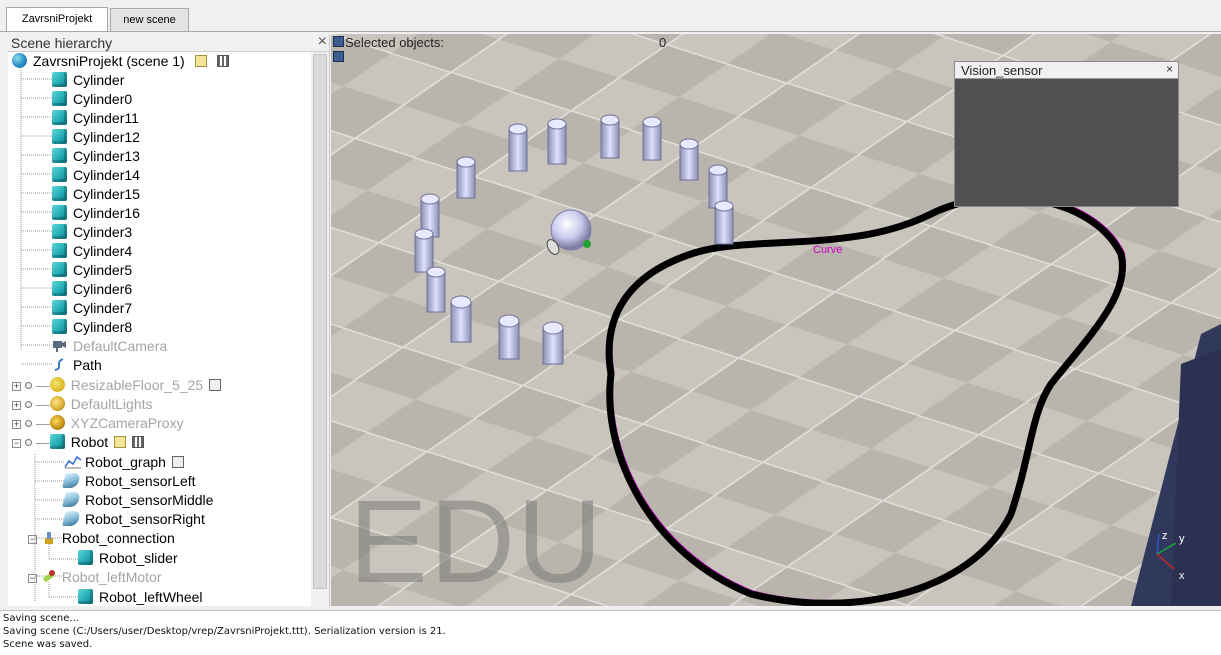  I want to click on tree-item-label: Cylinder7, so click(103, 308).